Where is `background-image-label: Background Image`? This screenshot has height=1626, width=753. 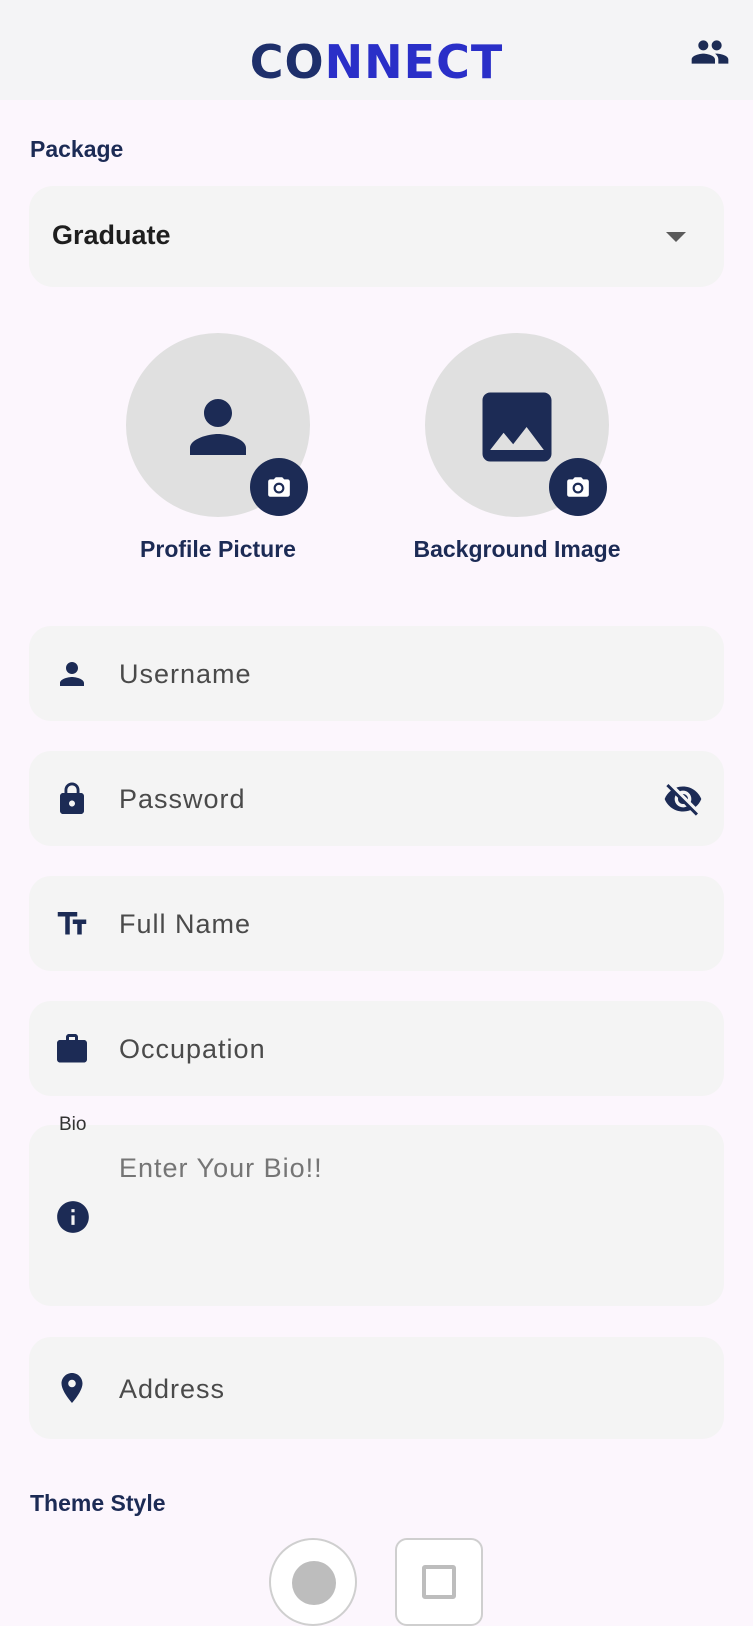
background-image-label: Background Image is located at coordinates (517, 549).